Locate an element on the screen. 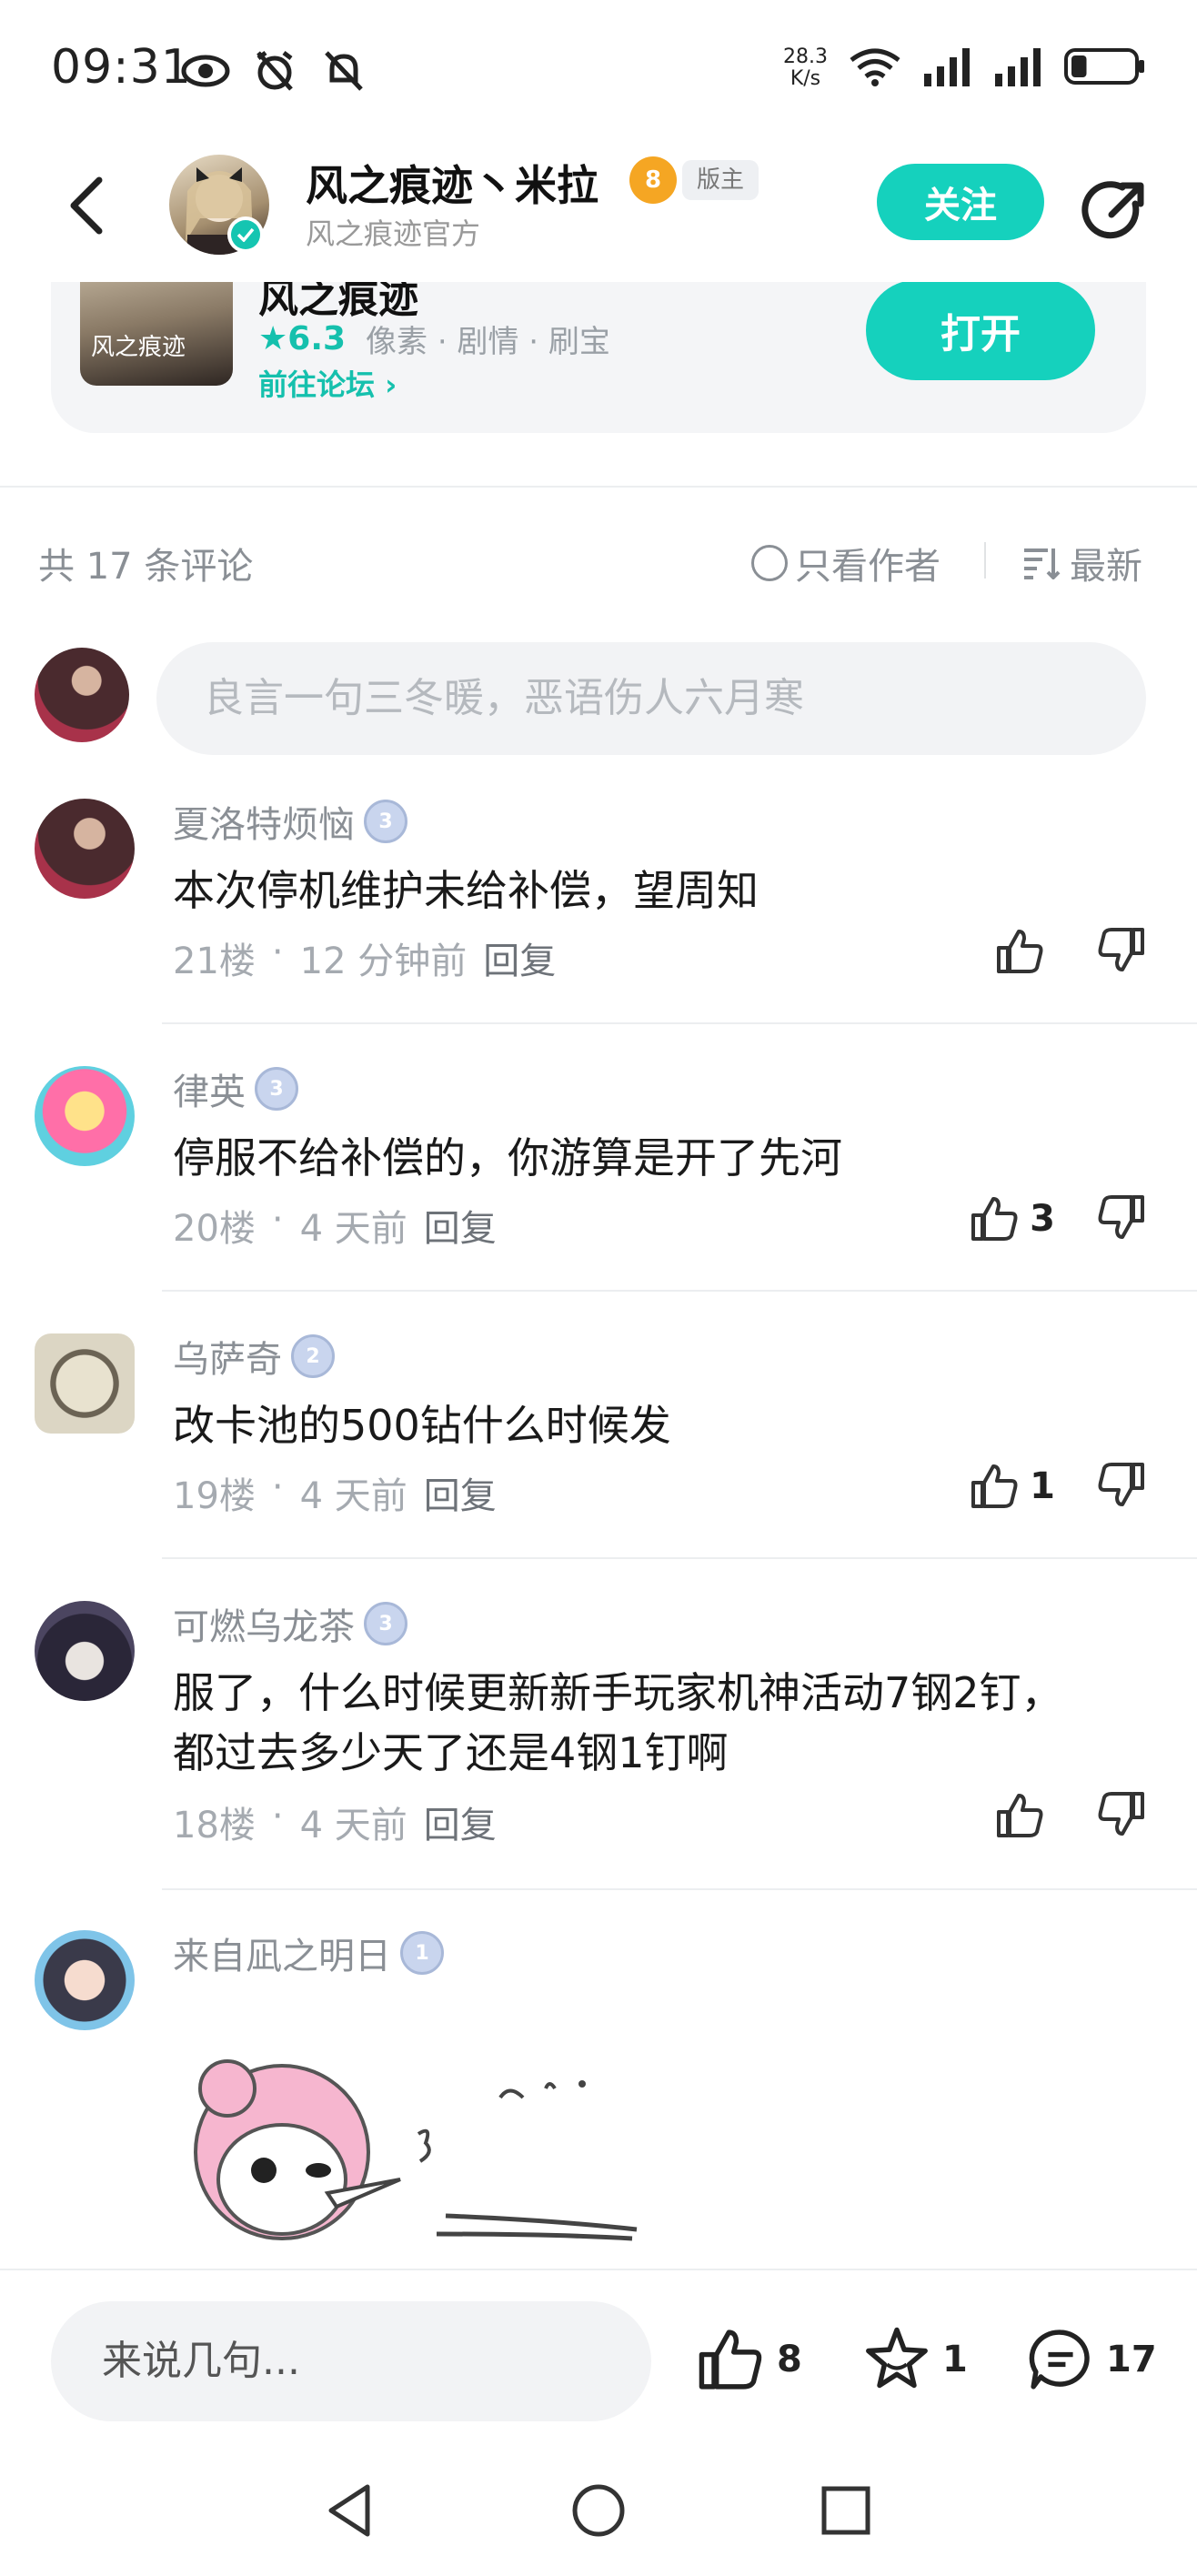  my-avatar is located at coordinates (82, 695).